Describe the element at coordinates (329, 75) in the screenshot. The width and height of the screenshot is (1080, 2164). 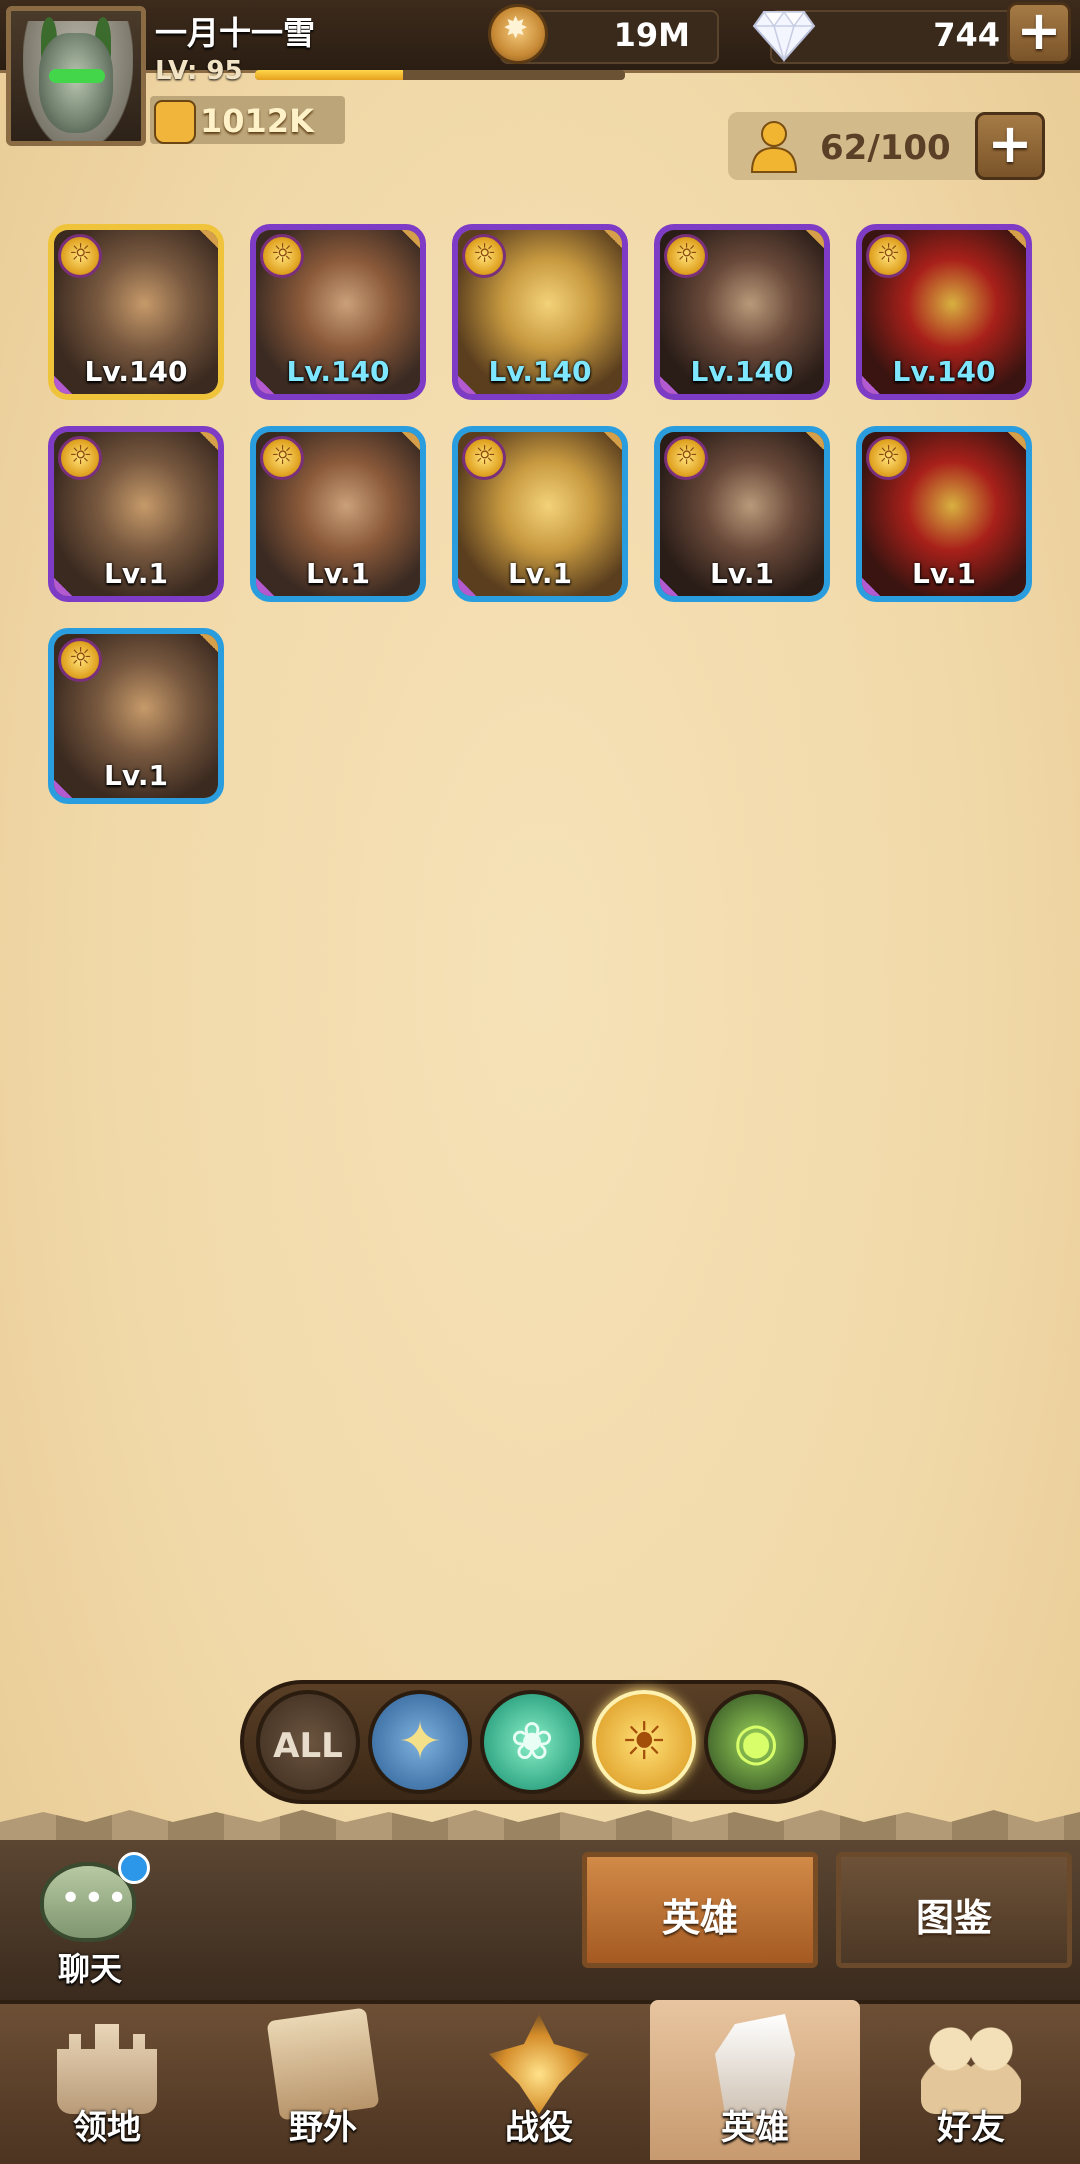
I see `xp-bar-fill` at that location.